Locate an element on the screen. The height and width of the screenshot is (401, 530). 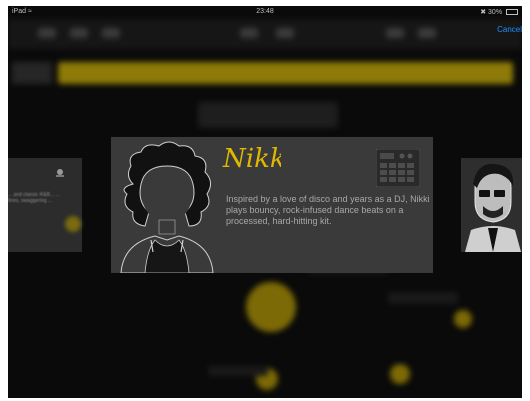
accent-dot is located at coordinates (73, 224).